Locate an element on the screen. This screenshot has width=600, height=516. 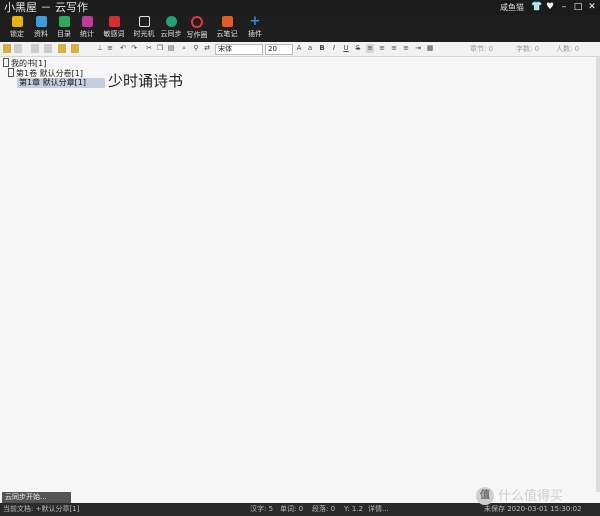
word-count-status: 单词: 0 is located at coordinates (292, 509).